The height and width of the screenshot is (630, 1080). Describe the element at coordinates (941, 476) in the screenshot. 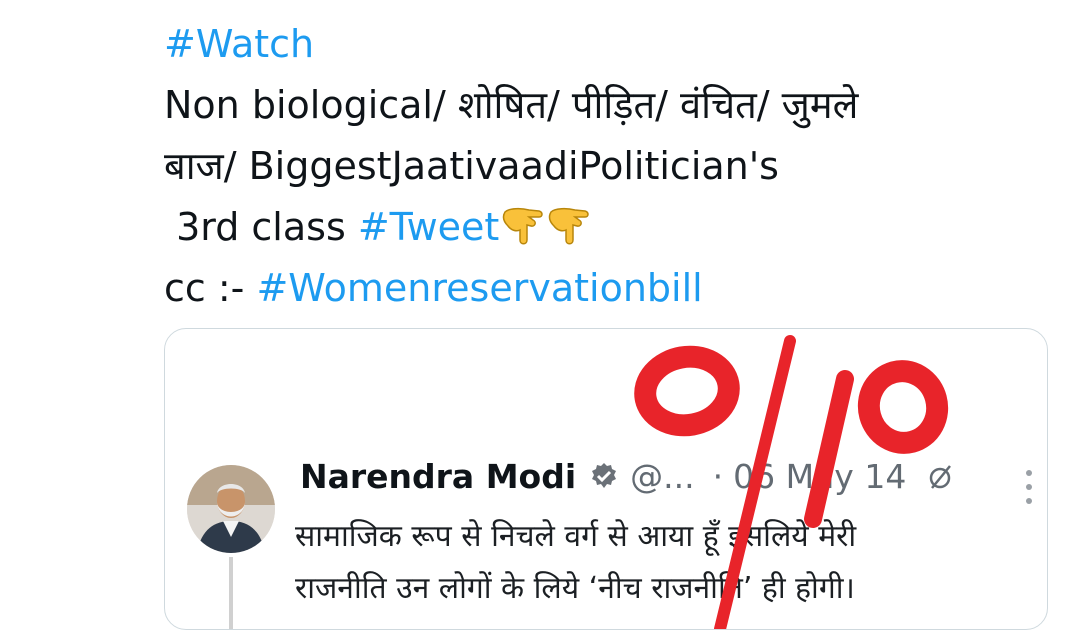

I see `share-link-icon` at that location.